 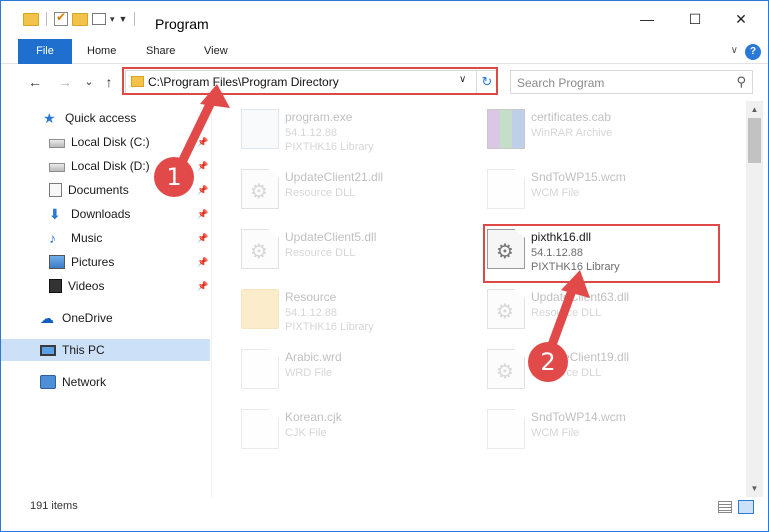 What do you see at coordinates (216, 51) in the screenshot?
I see `tab-view: View` at bounding box center [216, 51].